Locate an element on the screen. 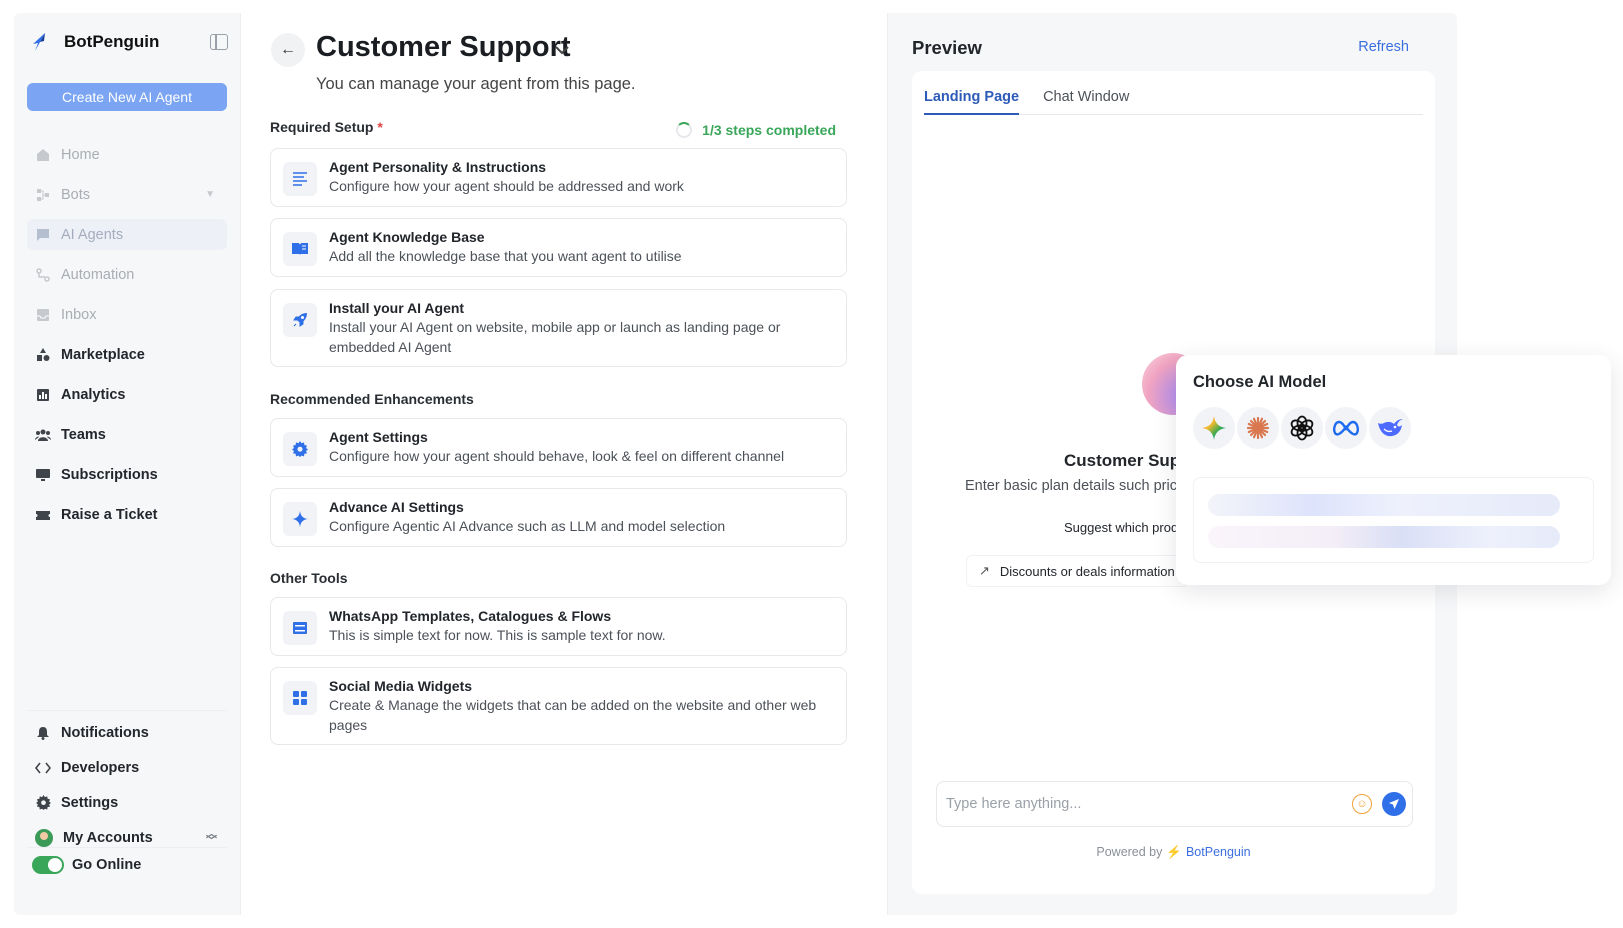 This screenshot has height=928, width=1623. bots-icon is located at coordinates (43, 195).